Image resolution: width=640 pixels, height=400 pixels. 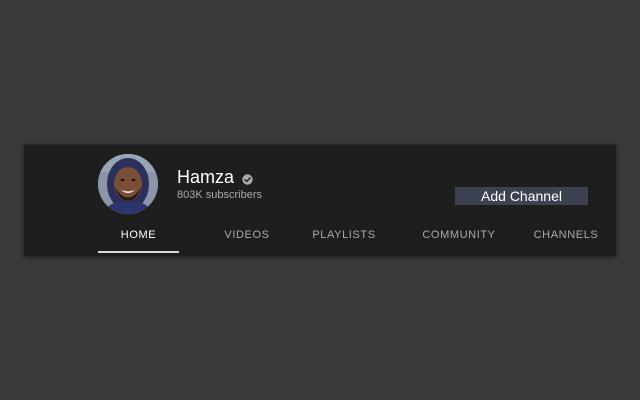 I want to click on tab-home: HOME, so click(x=138, y=235).